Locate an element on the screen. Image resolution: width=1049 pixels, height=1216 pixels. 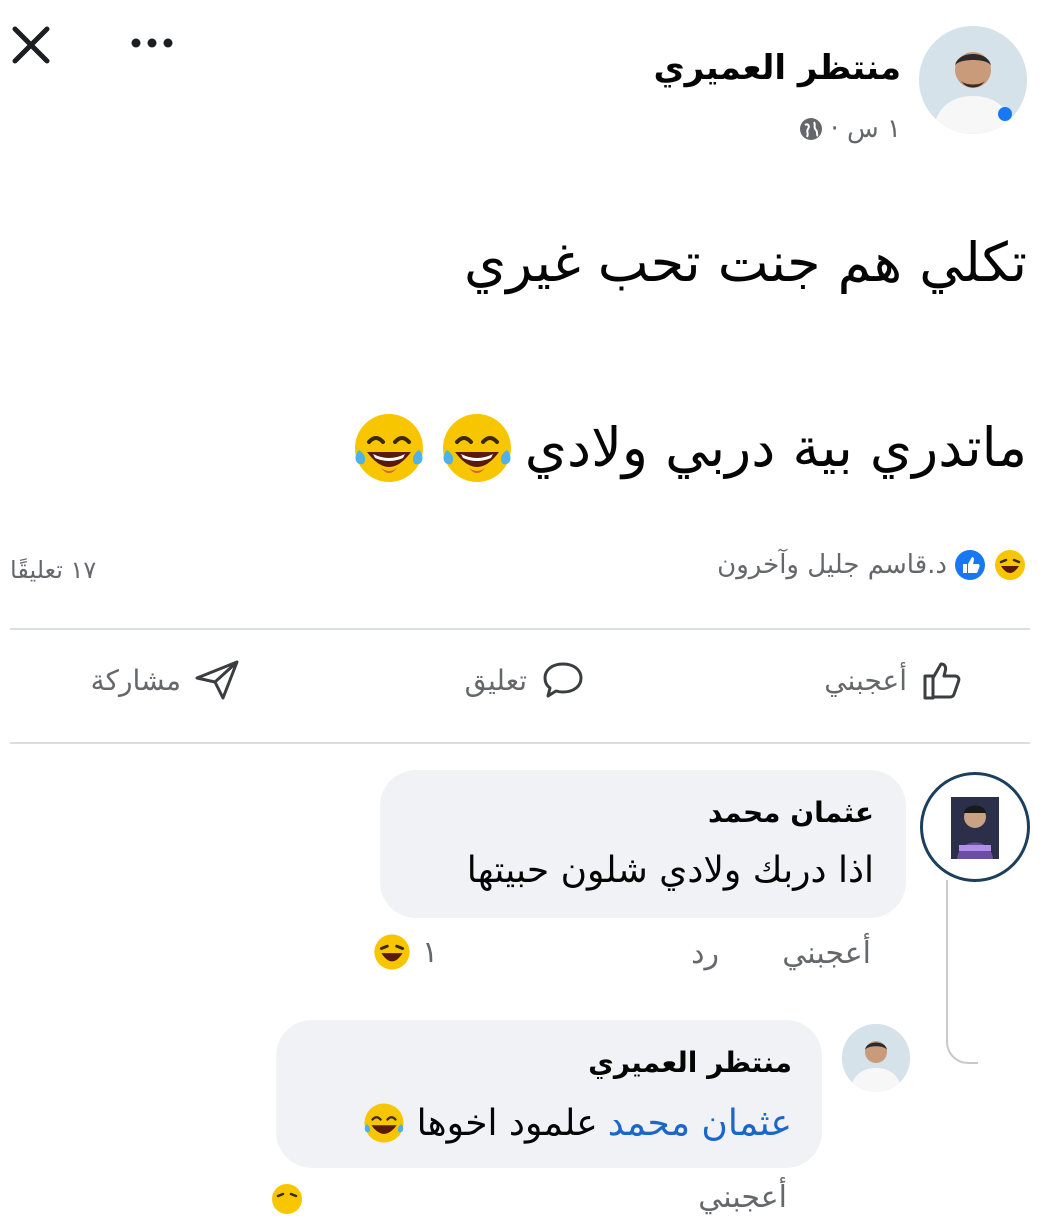
divider-bottom is located at coordinates (520, 743).